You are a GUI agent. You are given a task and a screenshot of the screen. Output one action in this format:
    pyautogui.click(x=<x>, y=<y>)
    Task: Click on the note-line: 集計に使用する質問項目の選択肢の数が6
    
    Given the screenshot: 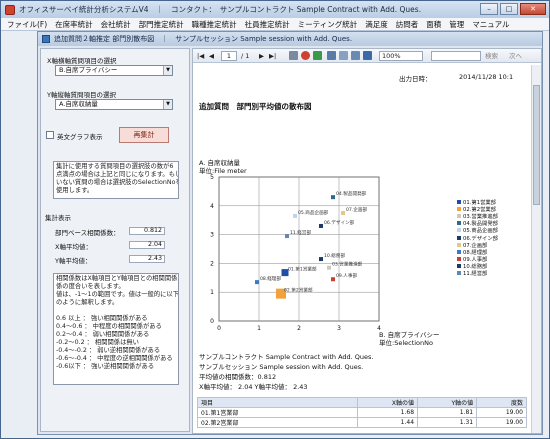 What is the action you would take?
    pyautogui.click(x=115, y=166)
    